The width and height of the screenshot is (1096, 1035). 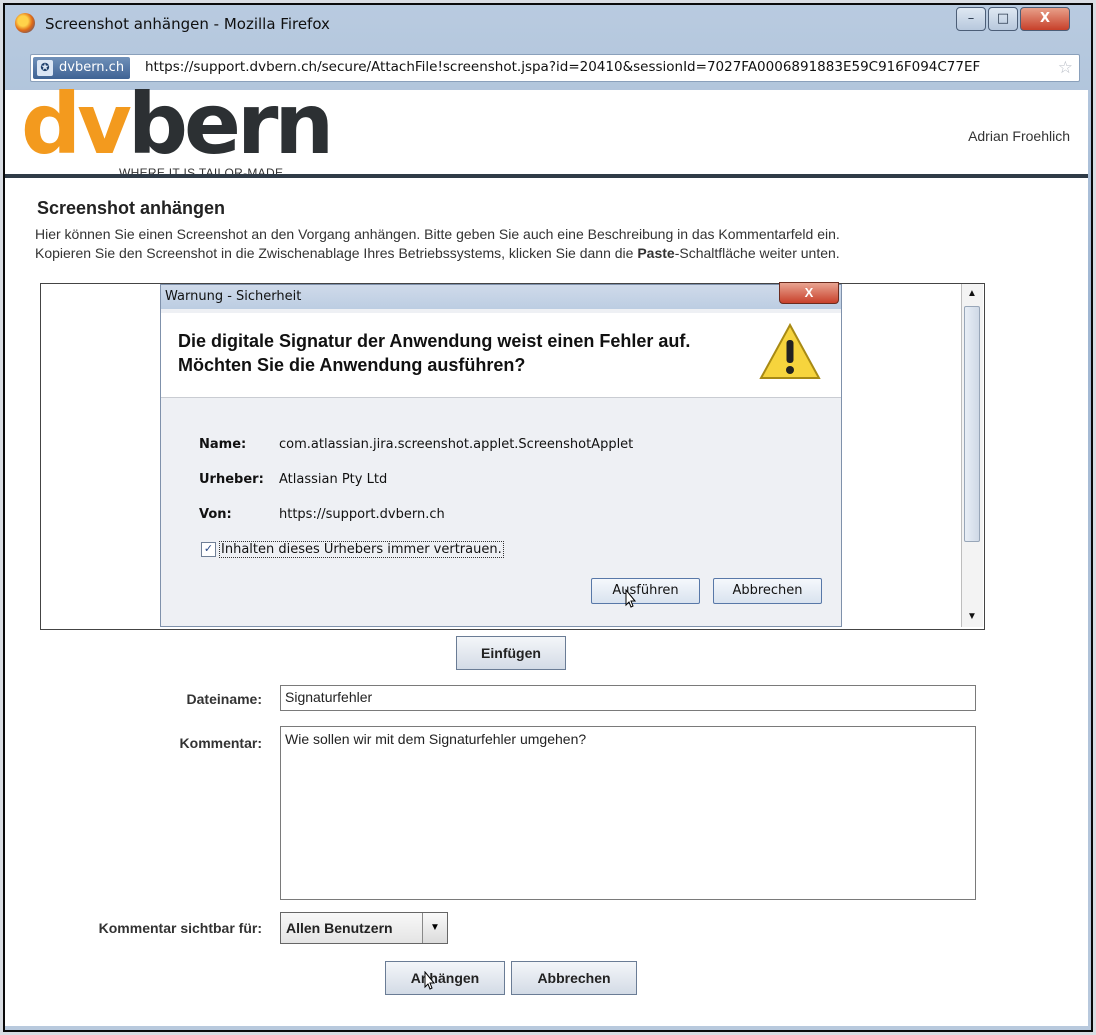 I want to click on filename-label: Dateiname:, so click(x=224, y=699).